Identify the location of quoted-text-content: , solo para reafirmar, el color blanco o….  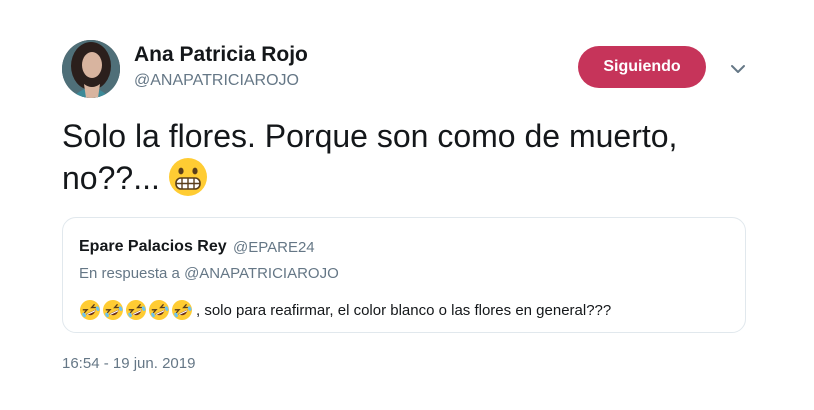
(404, 310).